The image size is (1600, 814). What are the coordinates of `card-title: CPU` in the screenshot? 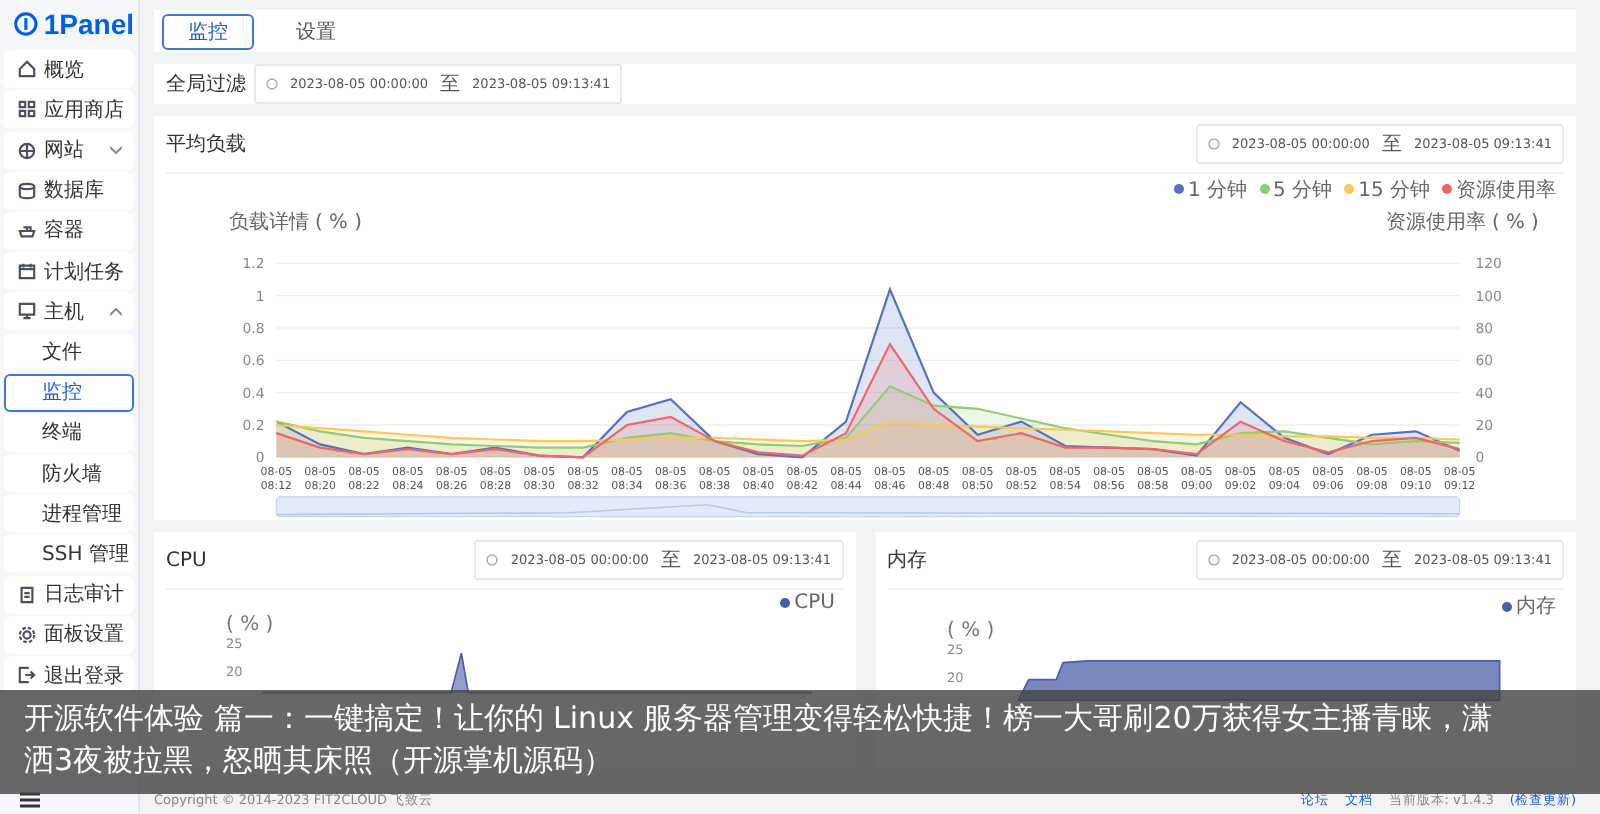 It's located at (186, 560).